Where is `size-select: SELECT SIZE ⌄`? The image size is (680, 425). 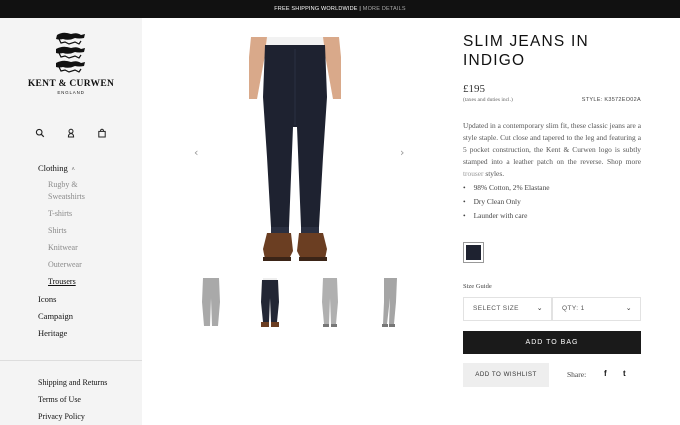
size-select: SELECT SIZE ⌄ is located at coordinates (507, 309).